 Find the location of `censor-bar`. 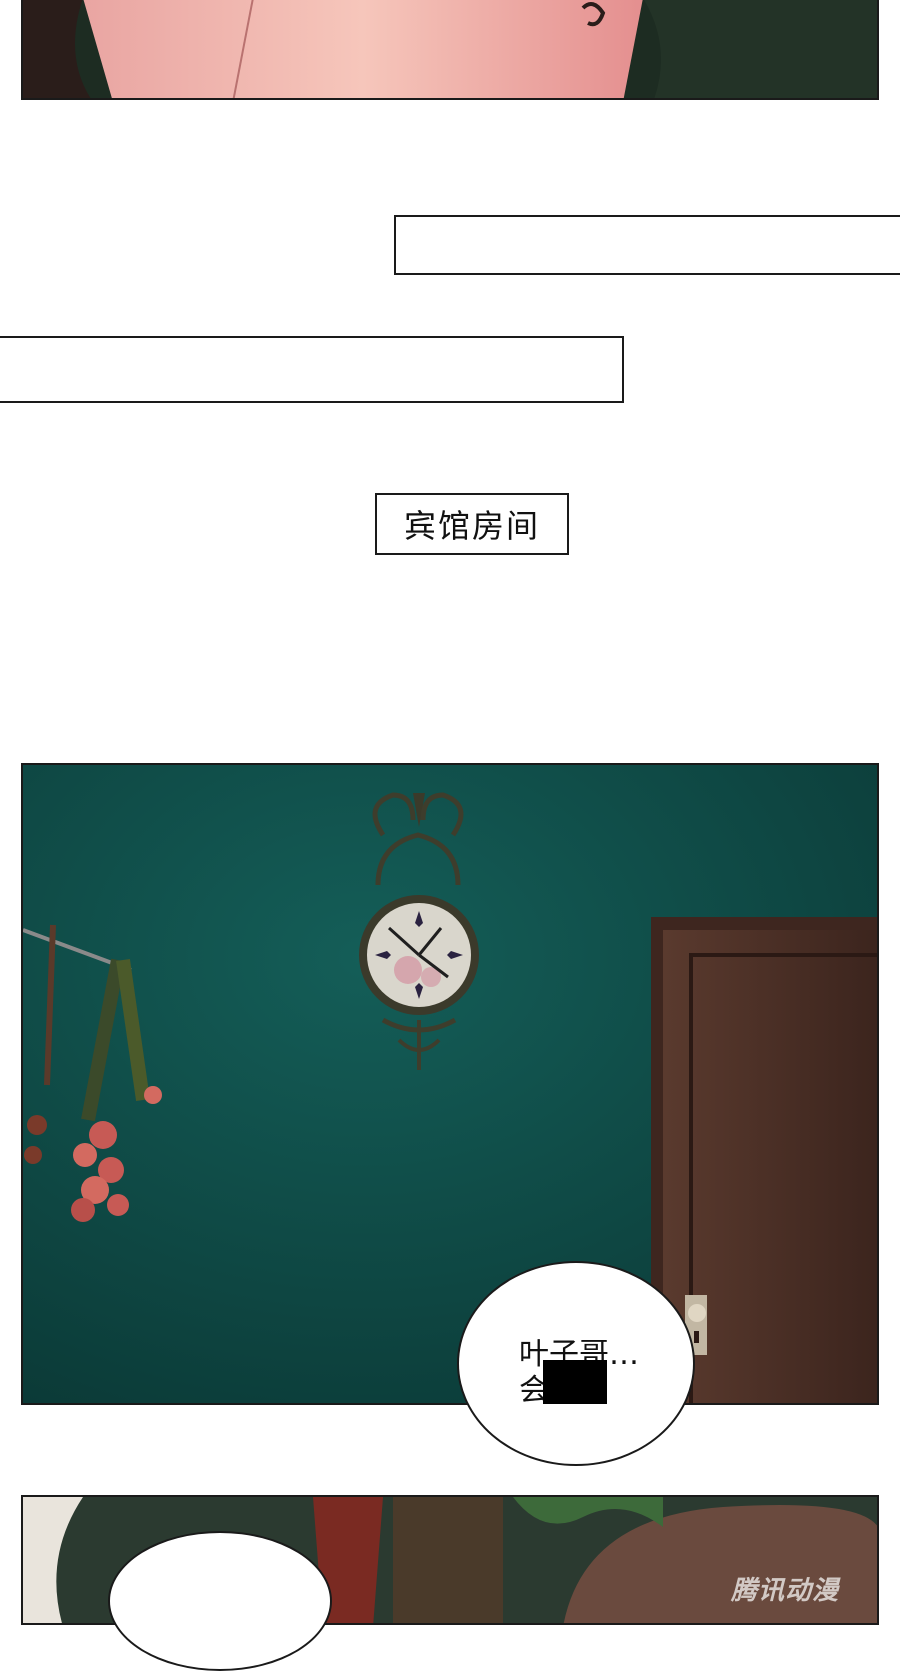

censor-bar is located at coordinates (575, 1382).